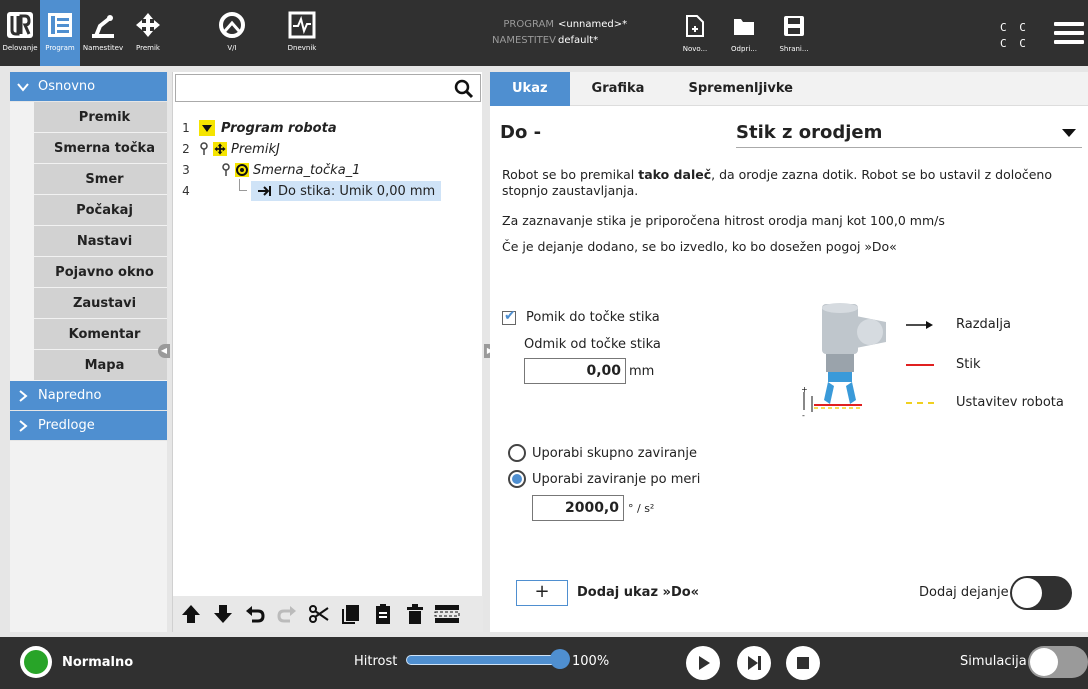  I want to click on undo-button, so click(255, 614).